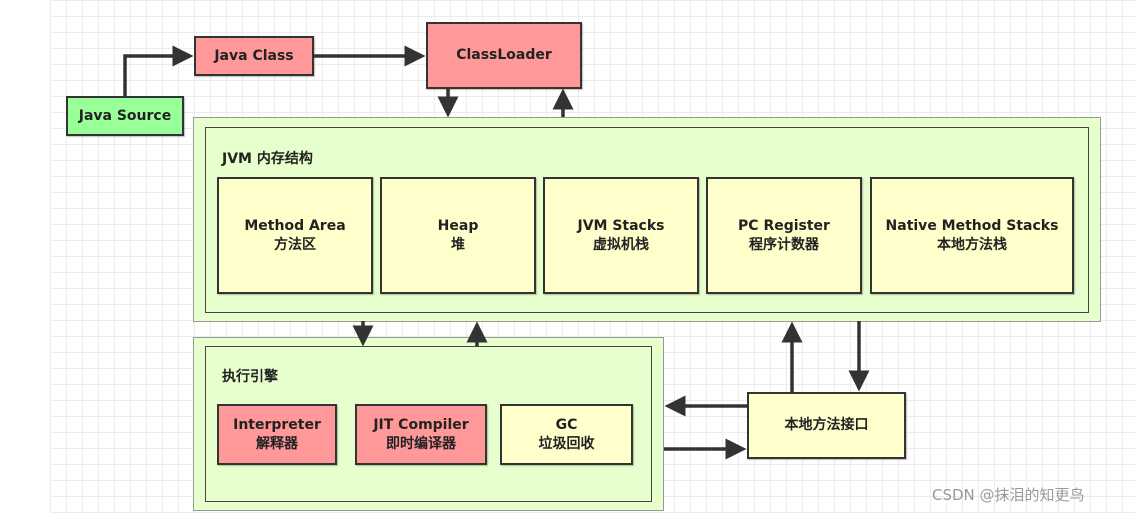  What do you see at coordinates (1008, 495) in the screenshot?
I see `watermark: CSDN @抹泪的知更鸟` at bounding box center [1008, 495].